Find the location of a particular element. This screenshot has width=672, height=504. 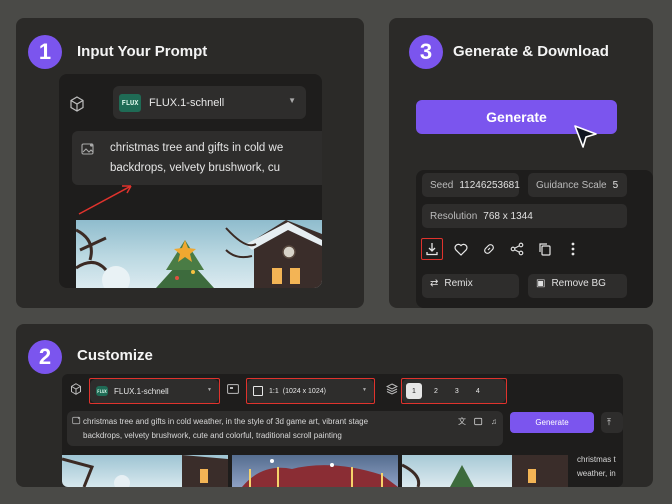

pointer-arrow-annotation is located at coordinates (105, 200).